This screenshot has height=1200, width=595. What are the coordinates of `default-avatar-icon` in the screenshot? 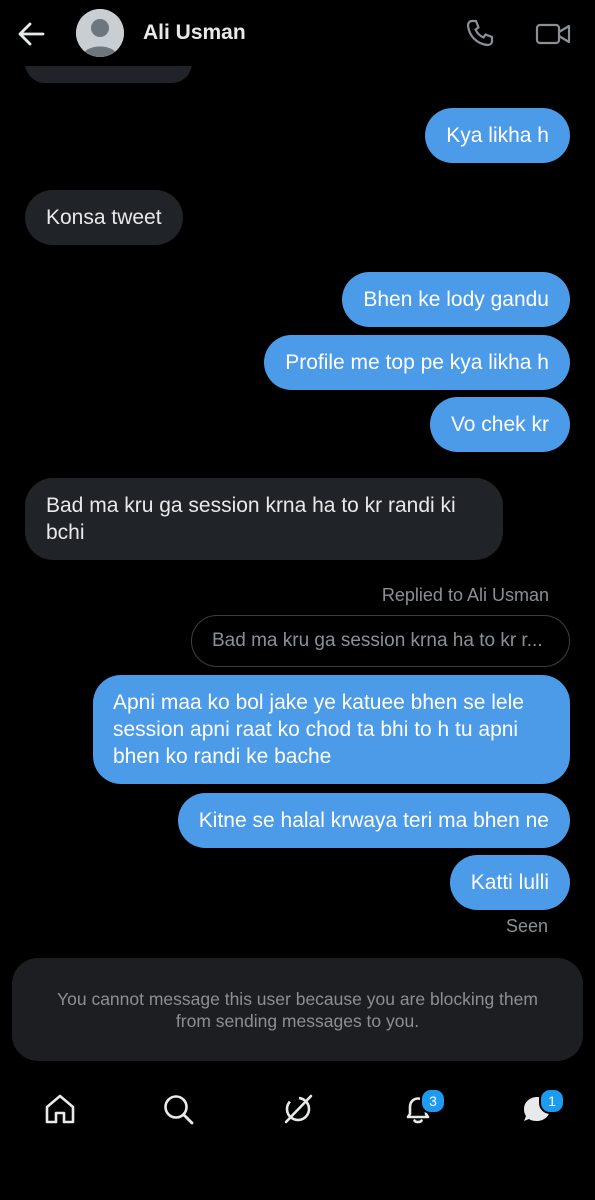 It's located at (100, 33).